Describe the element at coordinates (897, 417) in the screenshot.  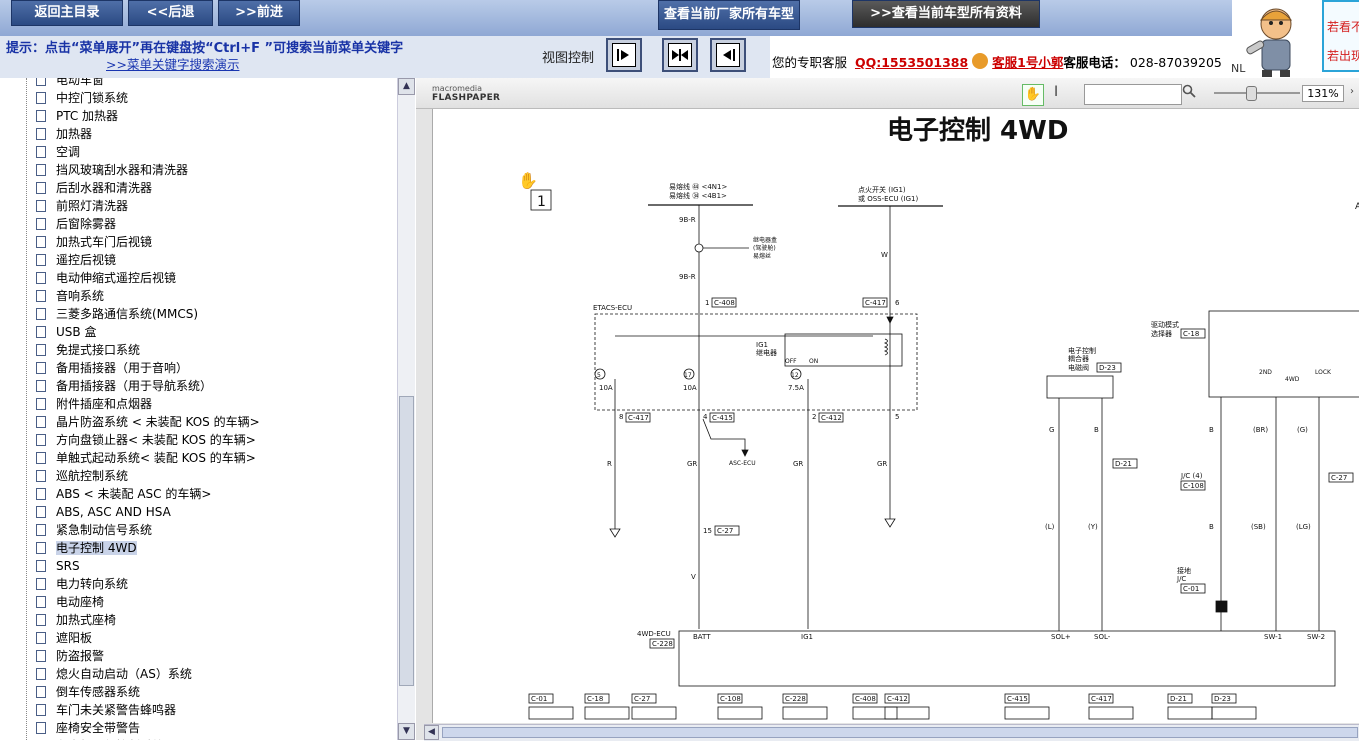
I see `pin-5-label: 5` at that location.